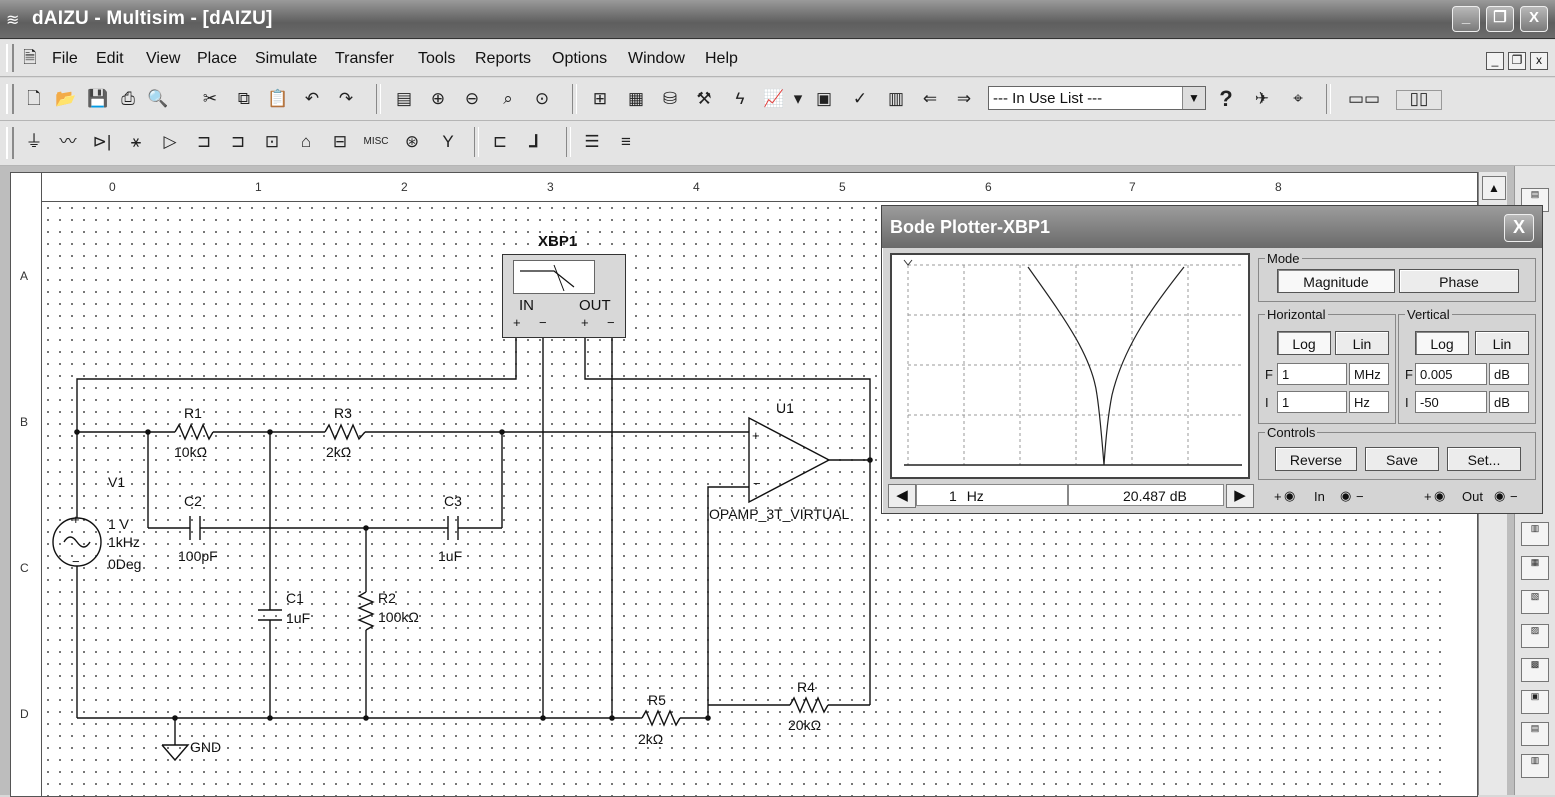 Image resolution: width=1555 pixels, height=797 pixels. Describe the element at coordinates (116, 482) in the screenshot. I see `v1-label: V1` at that location.